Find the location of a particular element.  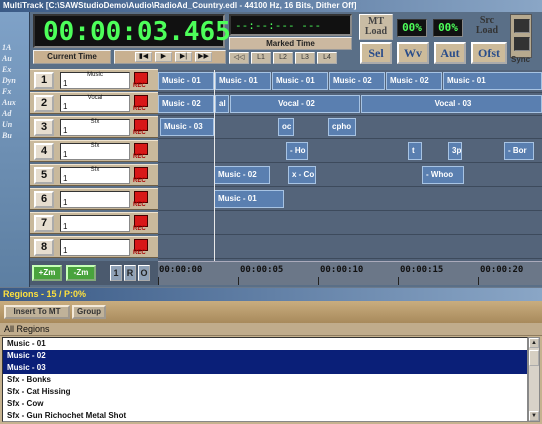

current-time-label: Current Time is located at coordinates (72, 57).